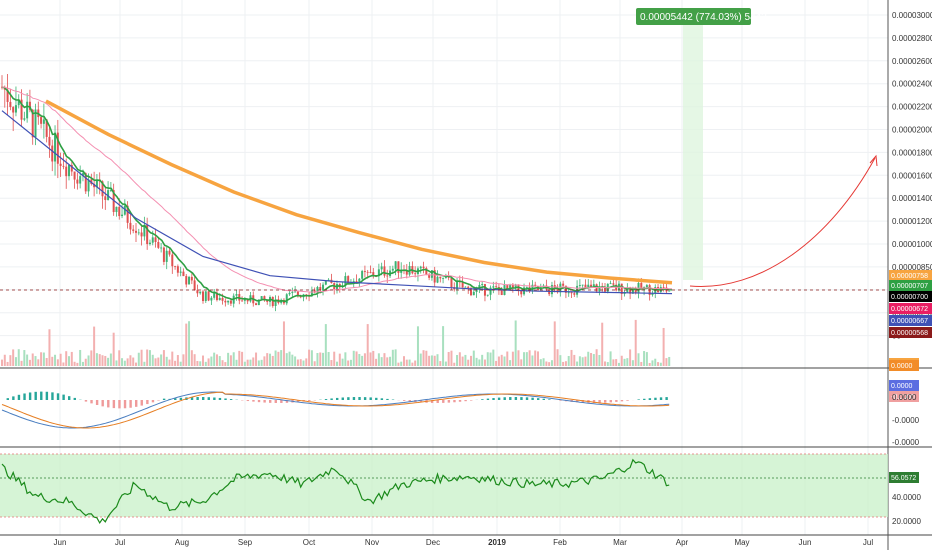  What do you see at coordinates (868, 542) in the screenshot?
I see `time-axis-tick: Jul` at bounding box center [868, 542].